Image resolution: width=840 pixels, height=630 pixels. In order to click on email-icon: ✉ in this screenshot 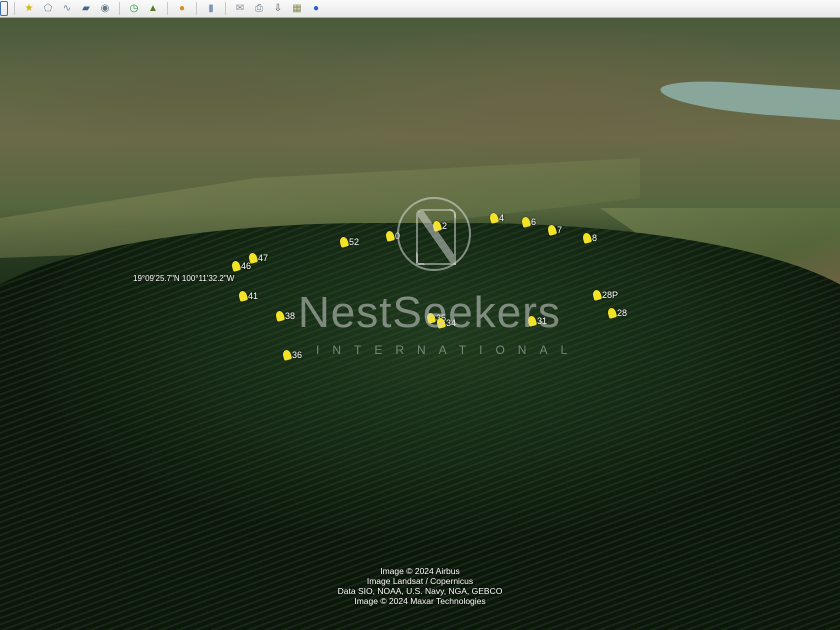, I will do `click(240, 8)`.